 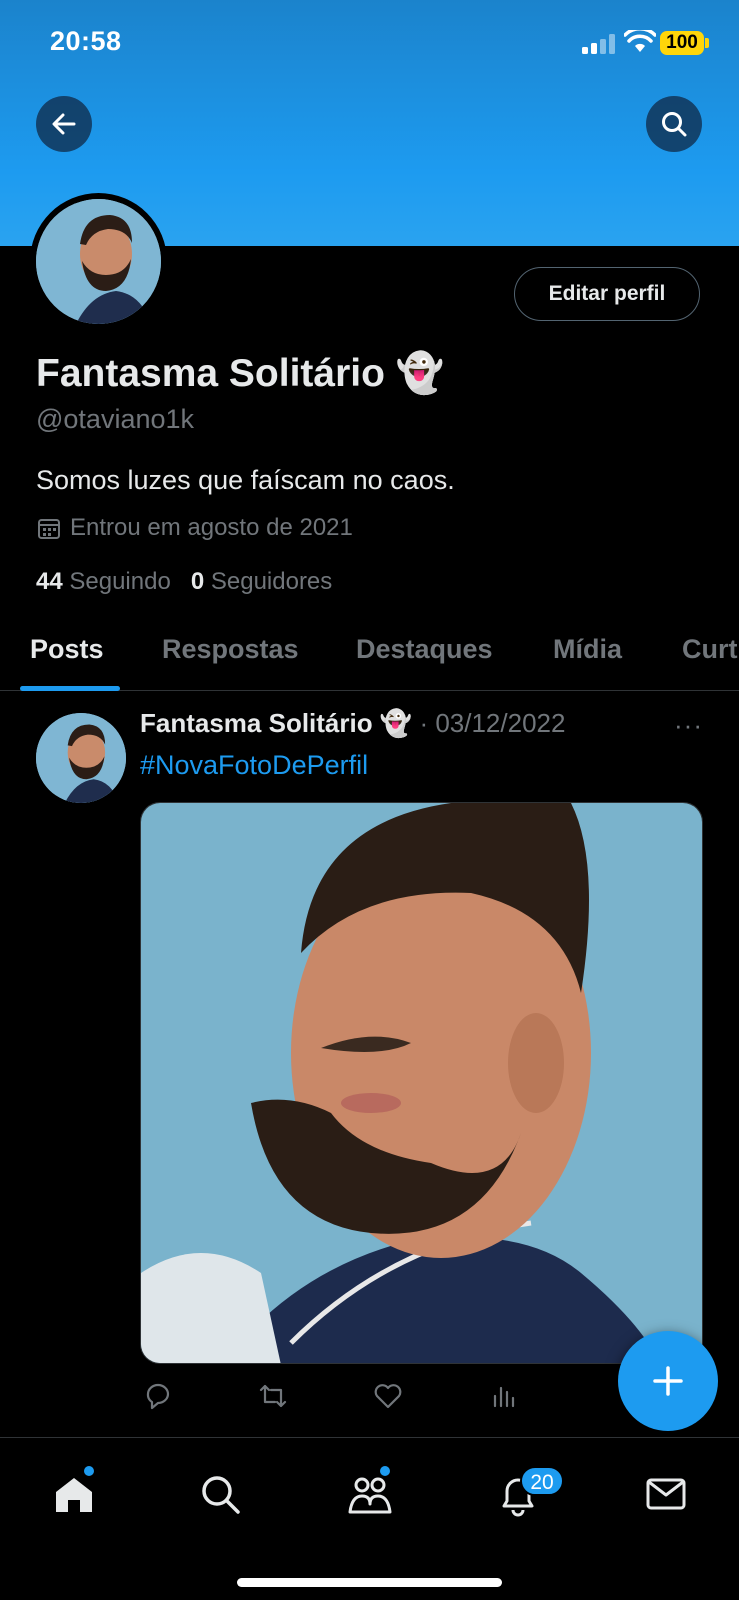 What do you see at coordinates (89, 1471) in the screenshot?
I see `home-unread-dot` at bounding box center [89, 1471].